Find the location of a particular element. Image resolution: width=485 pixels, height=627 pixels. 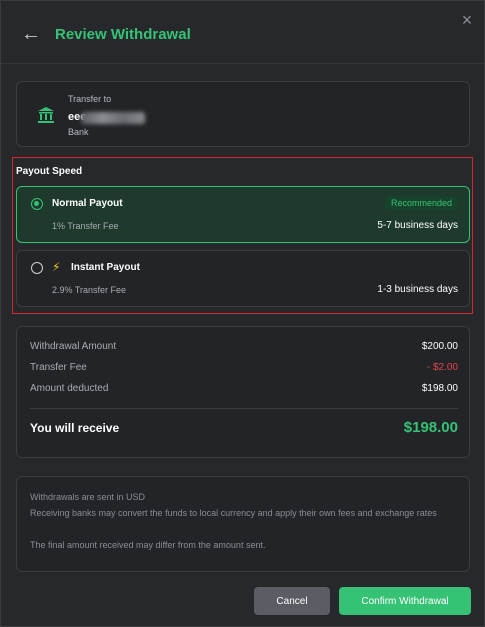

bank-icon is located at coordinates (46, 115).